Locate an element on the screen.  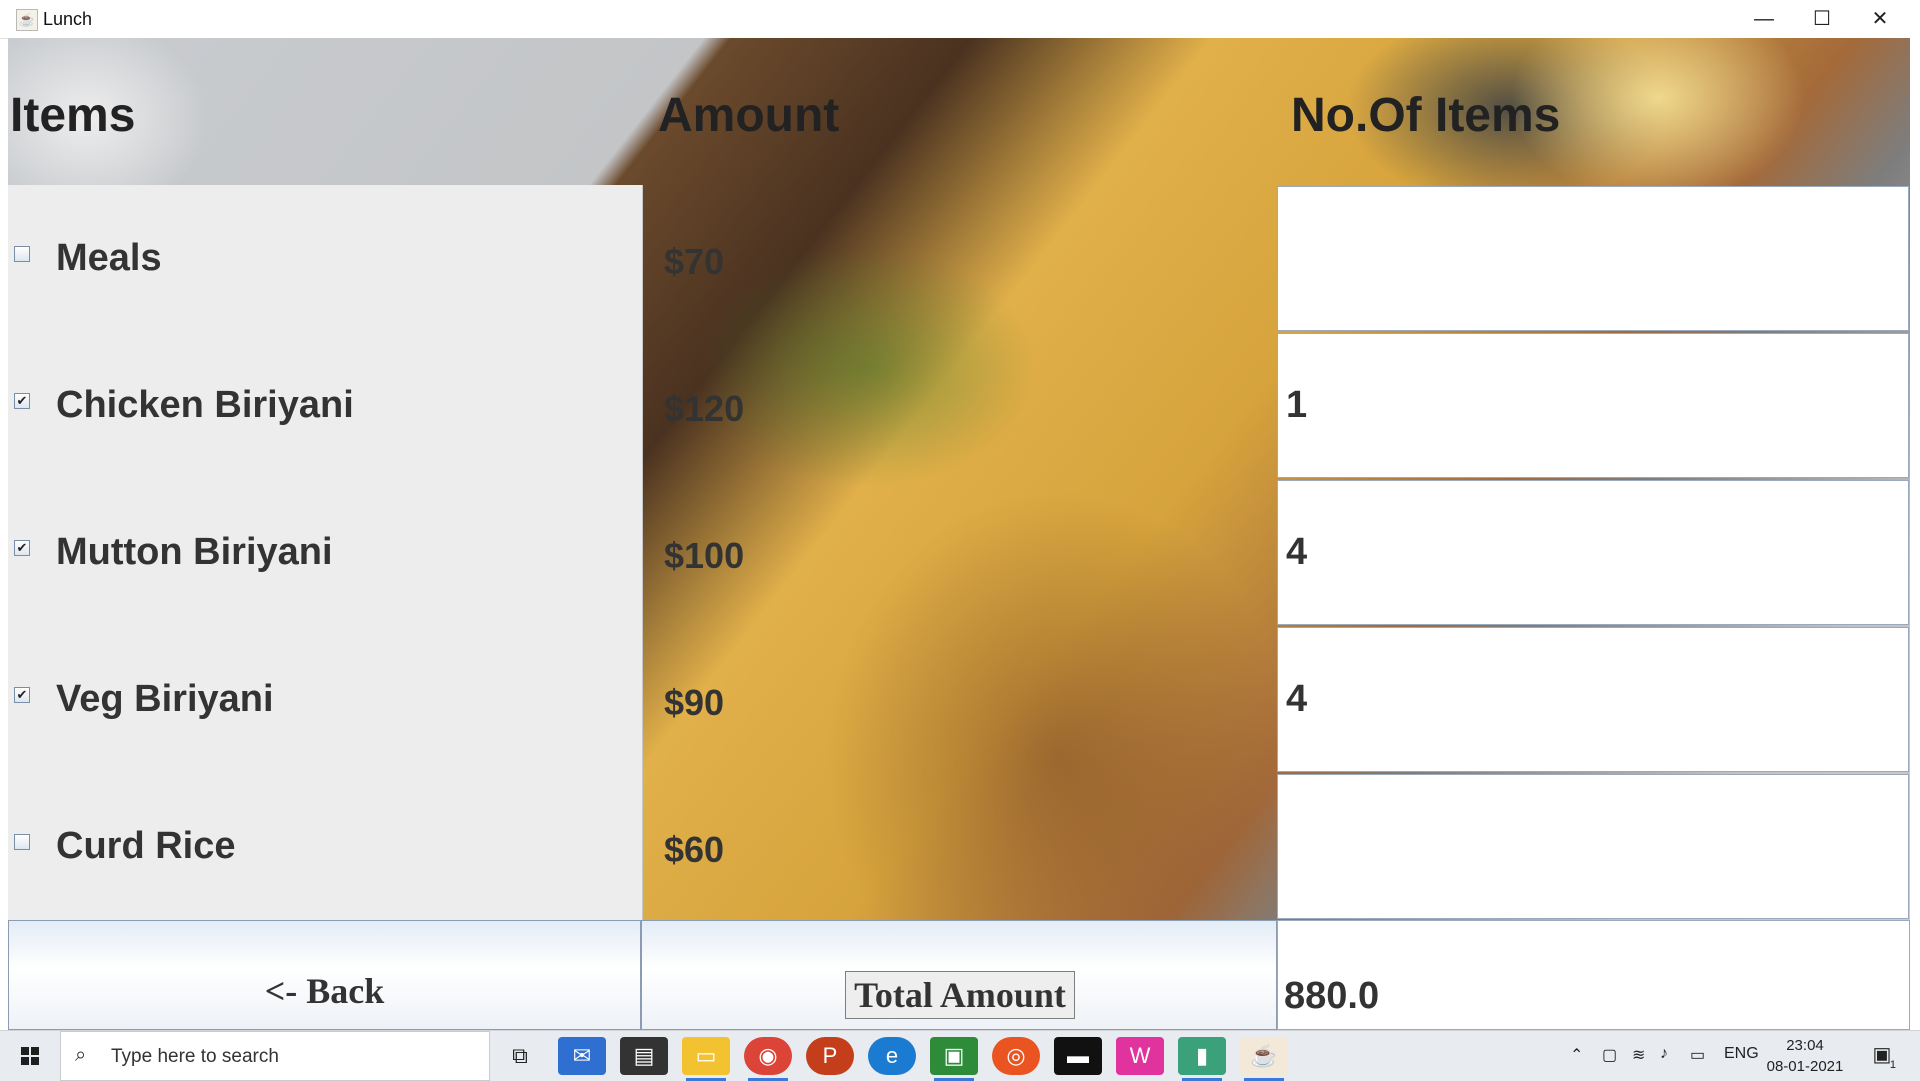
curd-rice-qty-field is located at coordinates (1593, 846).